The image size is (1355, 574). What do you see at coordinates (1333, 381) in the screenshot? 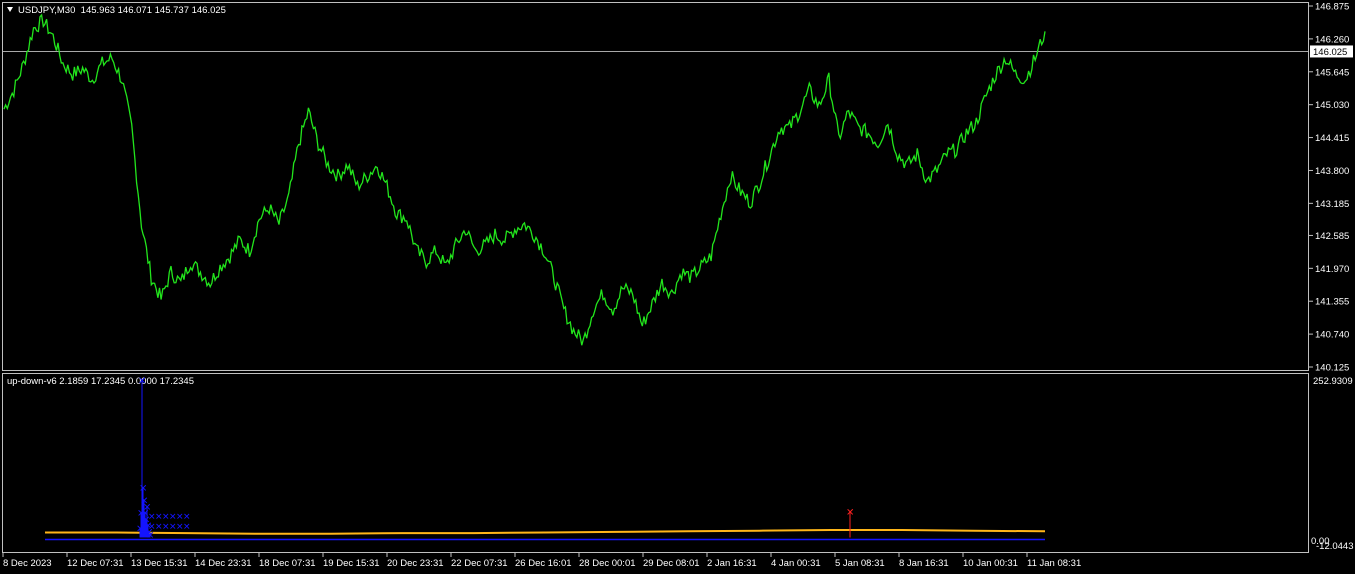
I see `indicator-max-label: 252.9309` at bounding box center [1333, 381].